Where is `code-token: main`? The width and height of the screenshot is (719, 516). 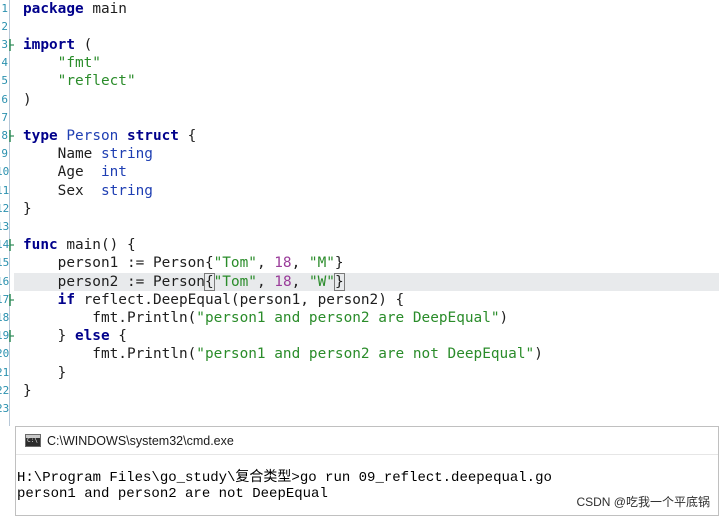 code-token: main is located at coordinates (105, 8).